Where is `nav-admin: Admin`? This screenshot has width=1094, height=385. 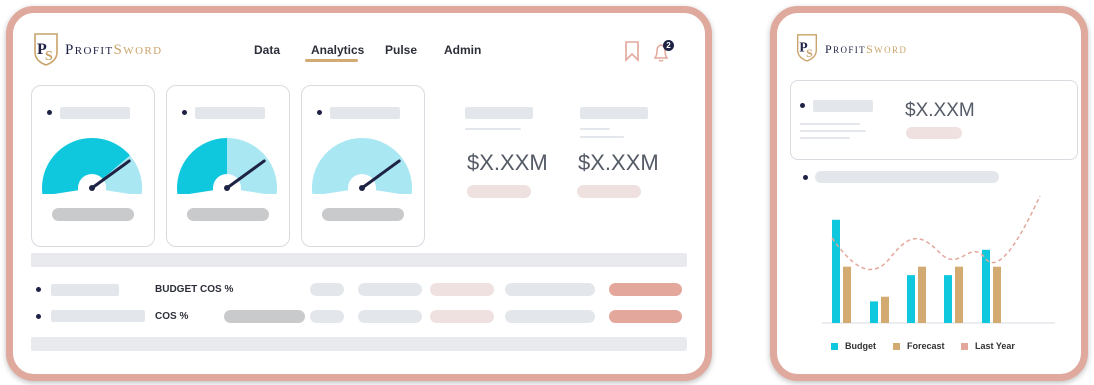 nav-admin: Admin is located at coordinates (462, 50).